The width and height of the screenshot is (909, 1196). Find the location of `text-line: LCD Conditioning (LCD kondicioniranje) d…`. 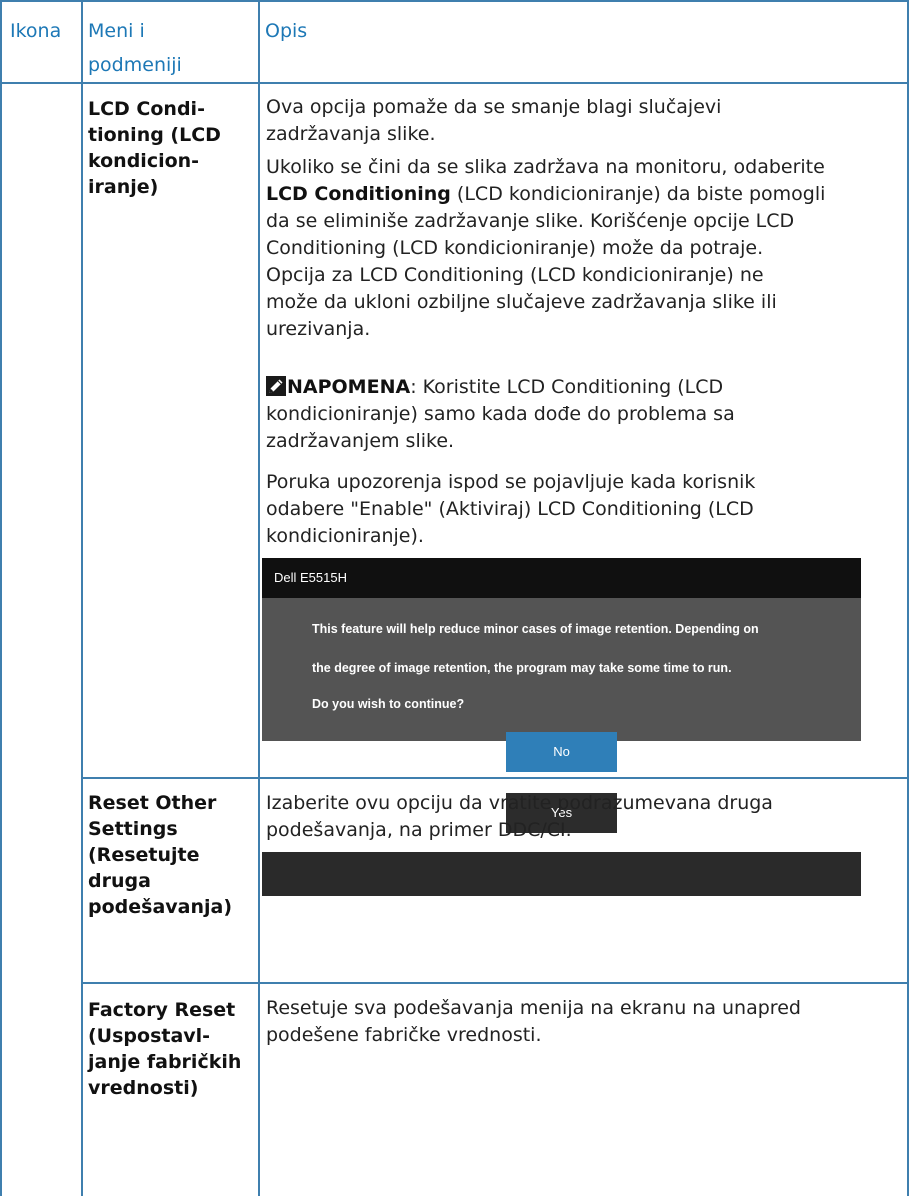

text-line: LCD Conditioning (LCD kondicioniranje) d… is located at coordinates (545, 194).